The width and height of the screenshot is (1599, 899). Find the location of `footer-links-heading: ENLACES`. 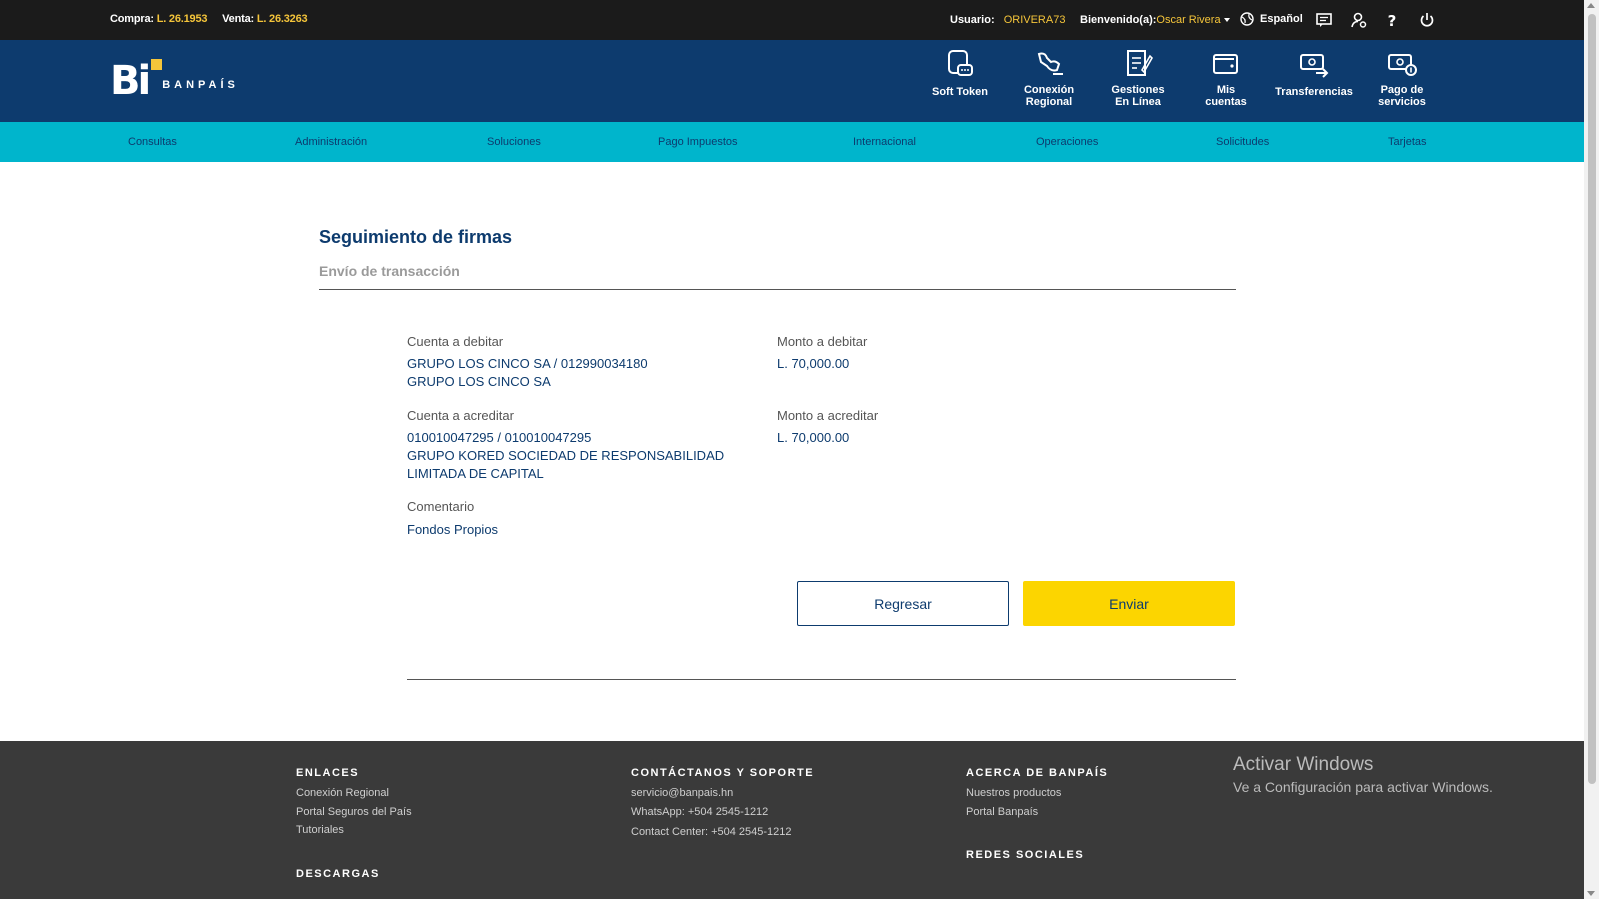

footer-links-heading: ENLACES is located at coordinates (328, 773).